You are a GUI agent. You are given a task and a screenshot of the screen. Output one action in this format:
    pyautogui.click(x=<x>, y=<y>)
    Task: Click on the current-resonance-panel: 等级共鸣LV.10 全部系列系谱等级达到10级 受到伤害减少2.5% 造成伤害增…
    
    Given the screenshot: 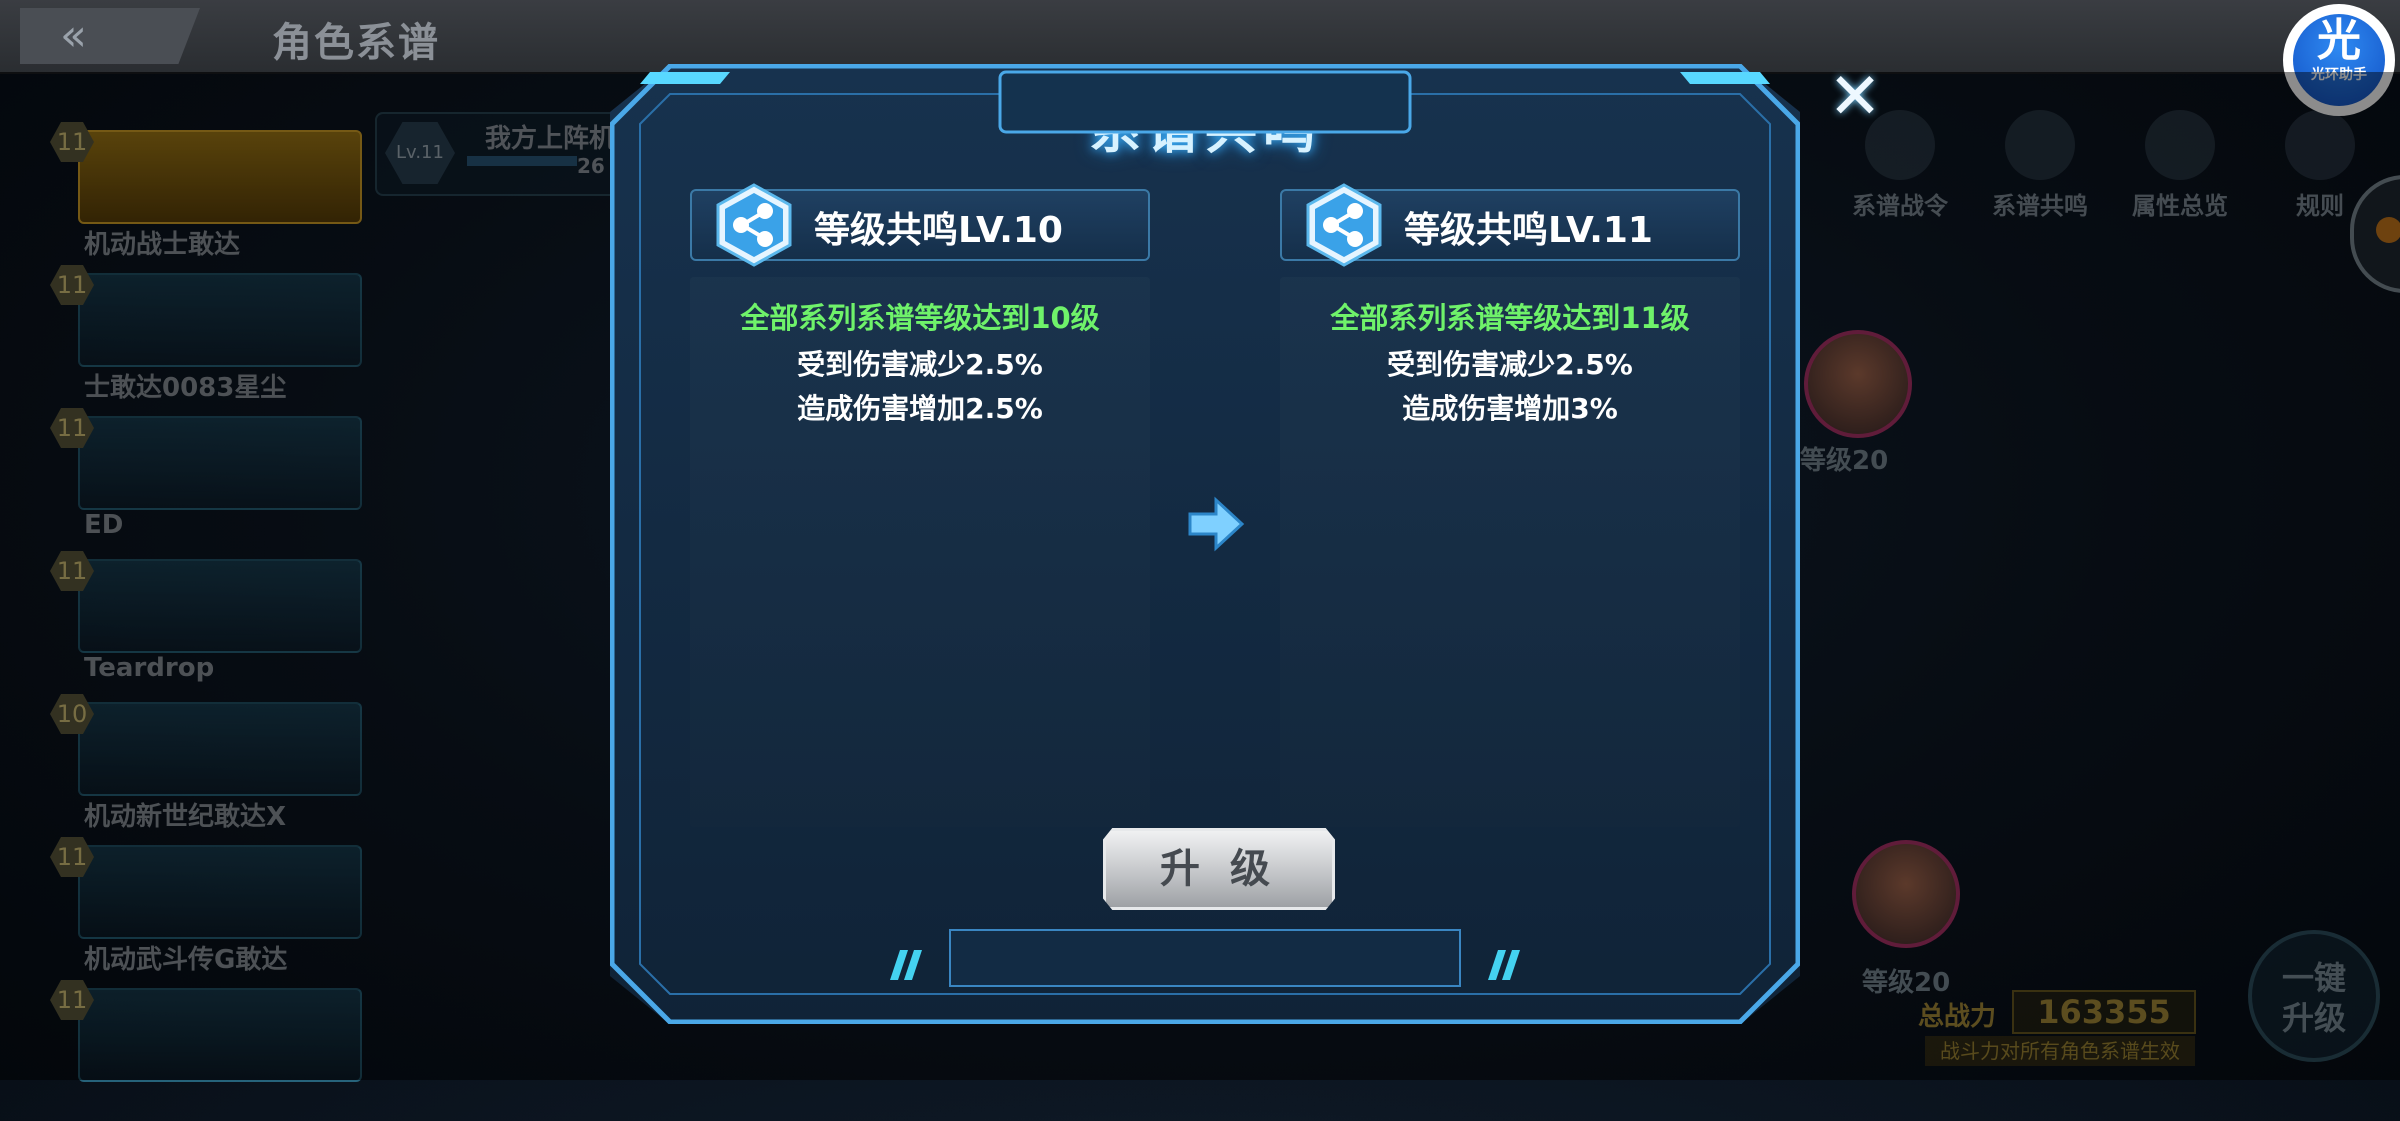 What is the action you would take?
    pyautogui.click(x=920, y=506)
    